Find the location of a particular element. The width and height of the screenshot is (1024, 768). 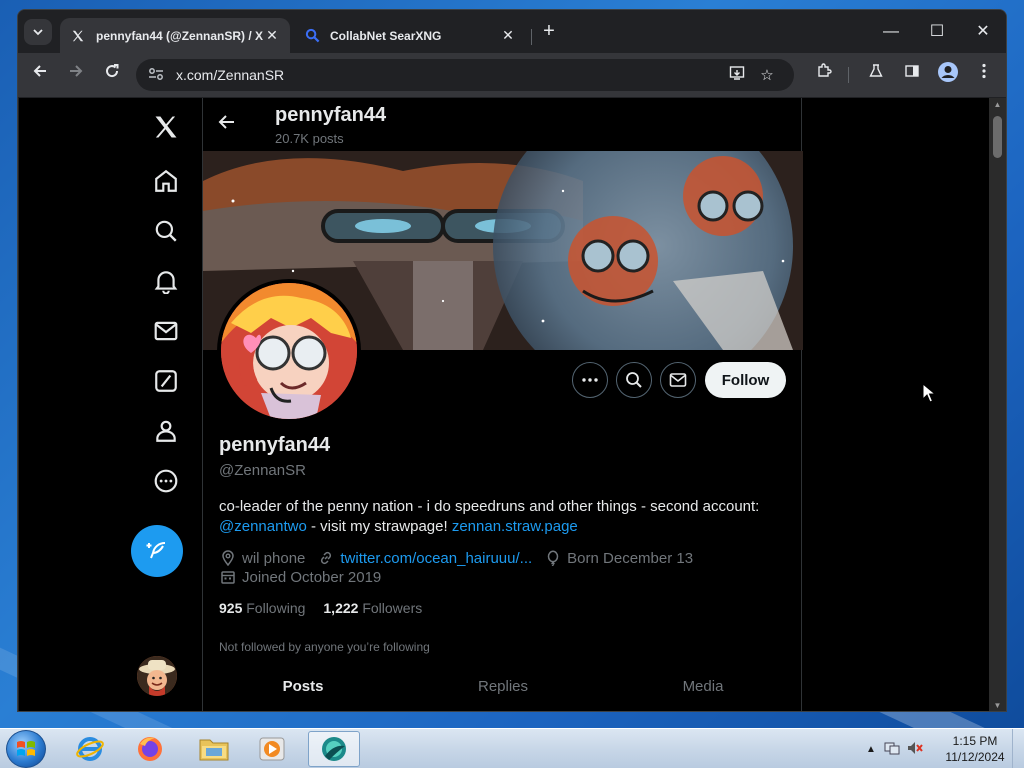

person-icon is located at coordinates (166, 431).